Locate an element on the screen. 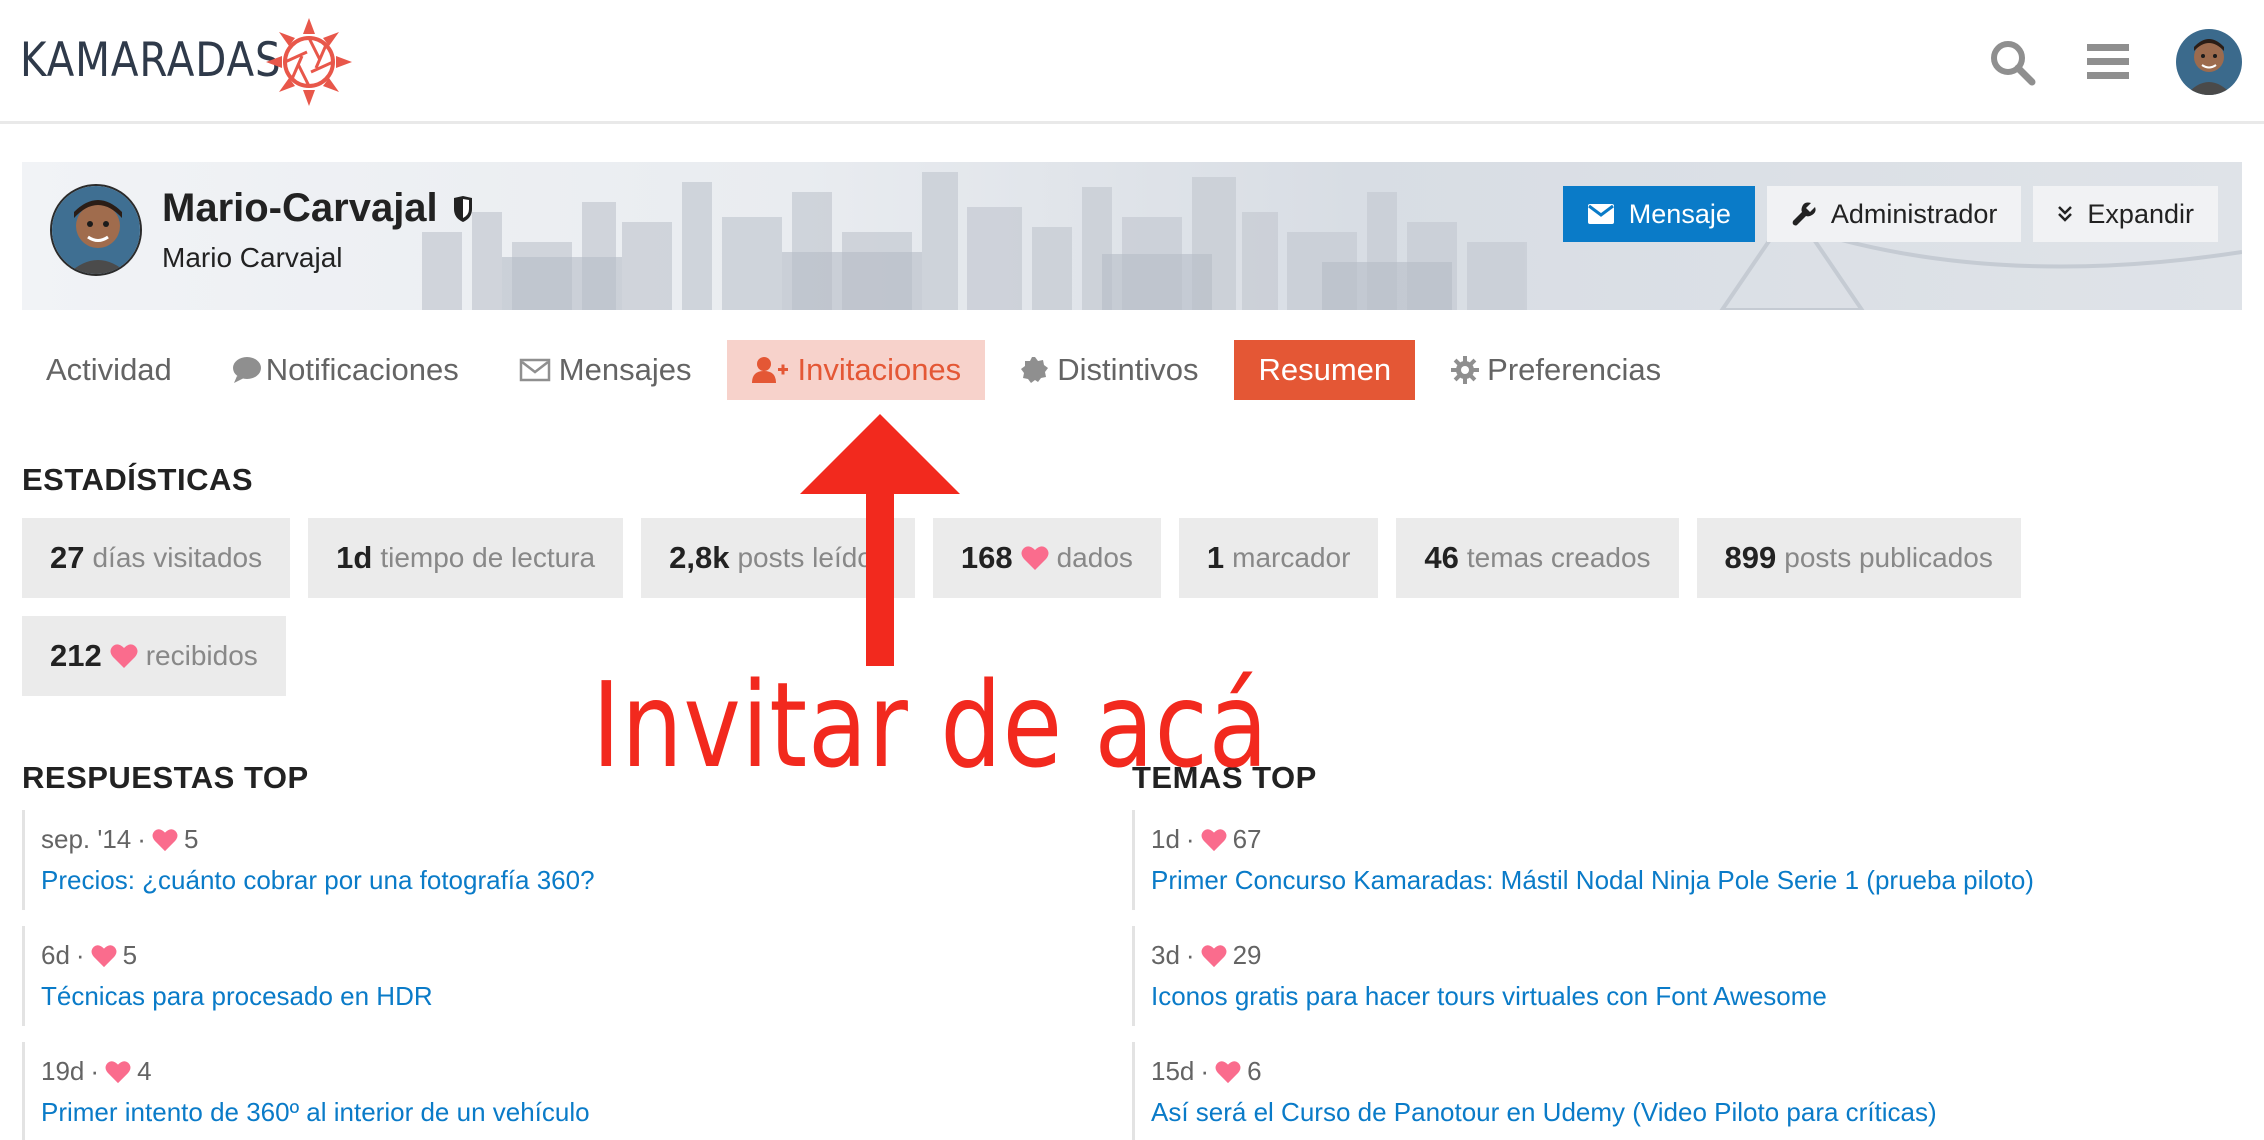 The width and height of the screenshot is (2264, 1140). site-header: KAMARADAS is located at coordinates (1132, 62).